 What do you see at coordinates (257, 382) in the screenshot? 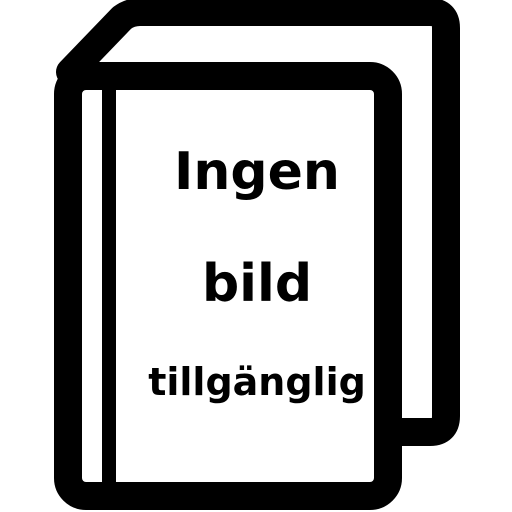
I see `message-line-3: tillgänglig` at bounding box center [257, 382].